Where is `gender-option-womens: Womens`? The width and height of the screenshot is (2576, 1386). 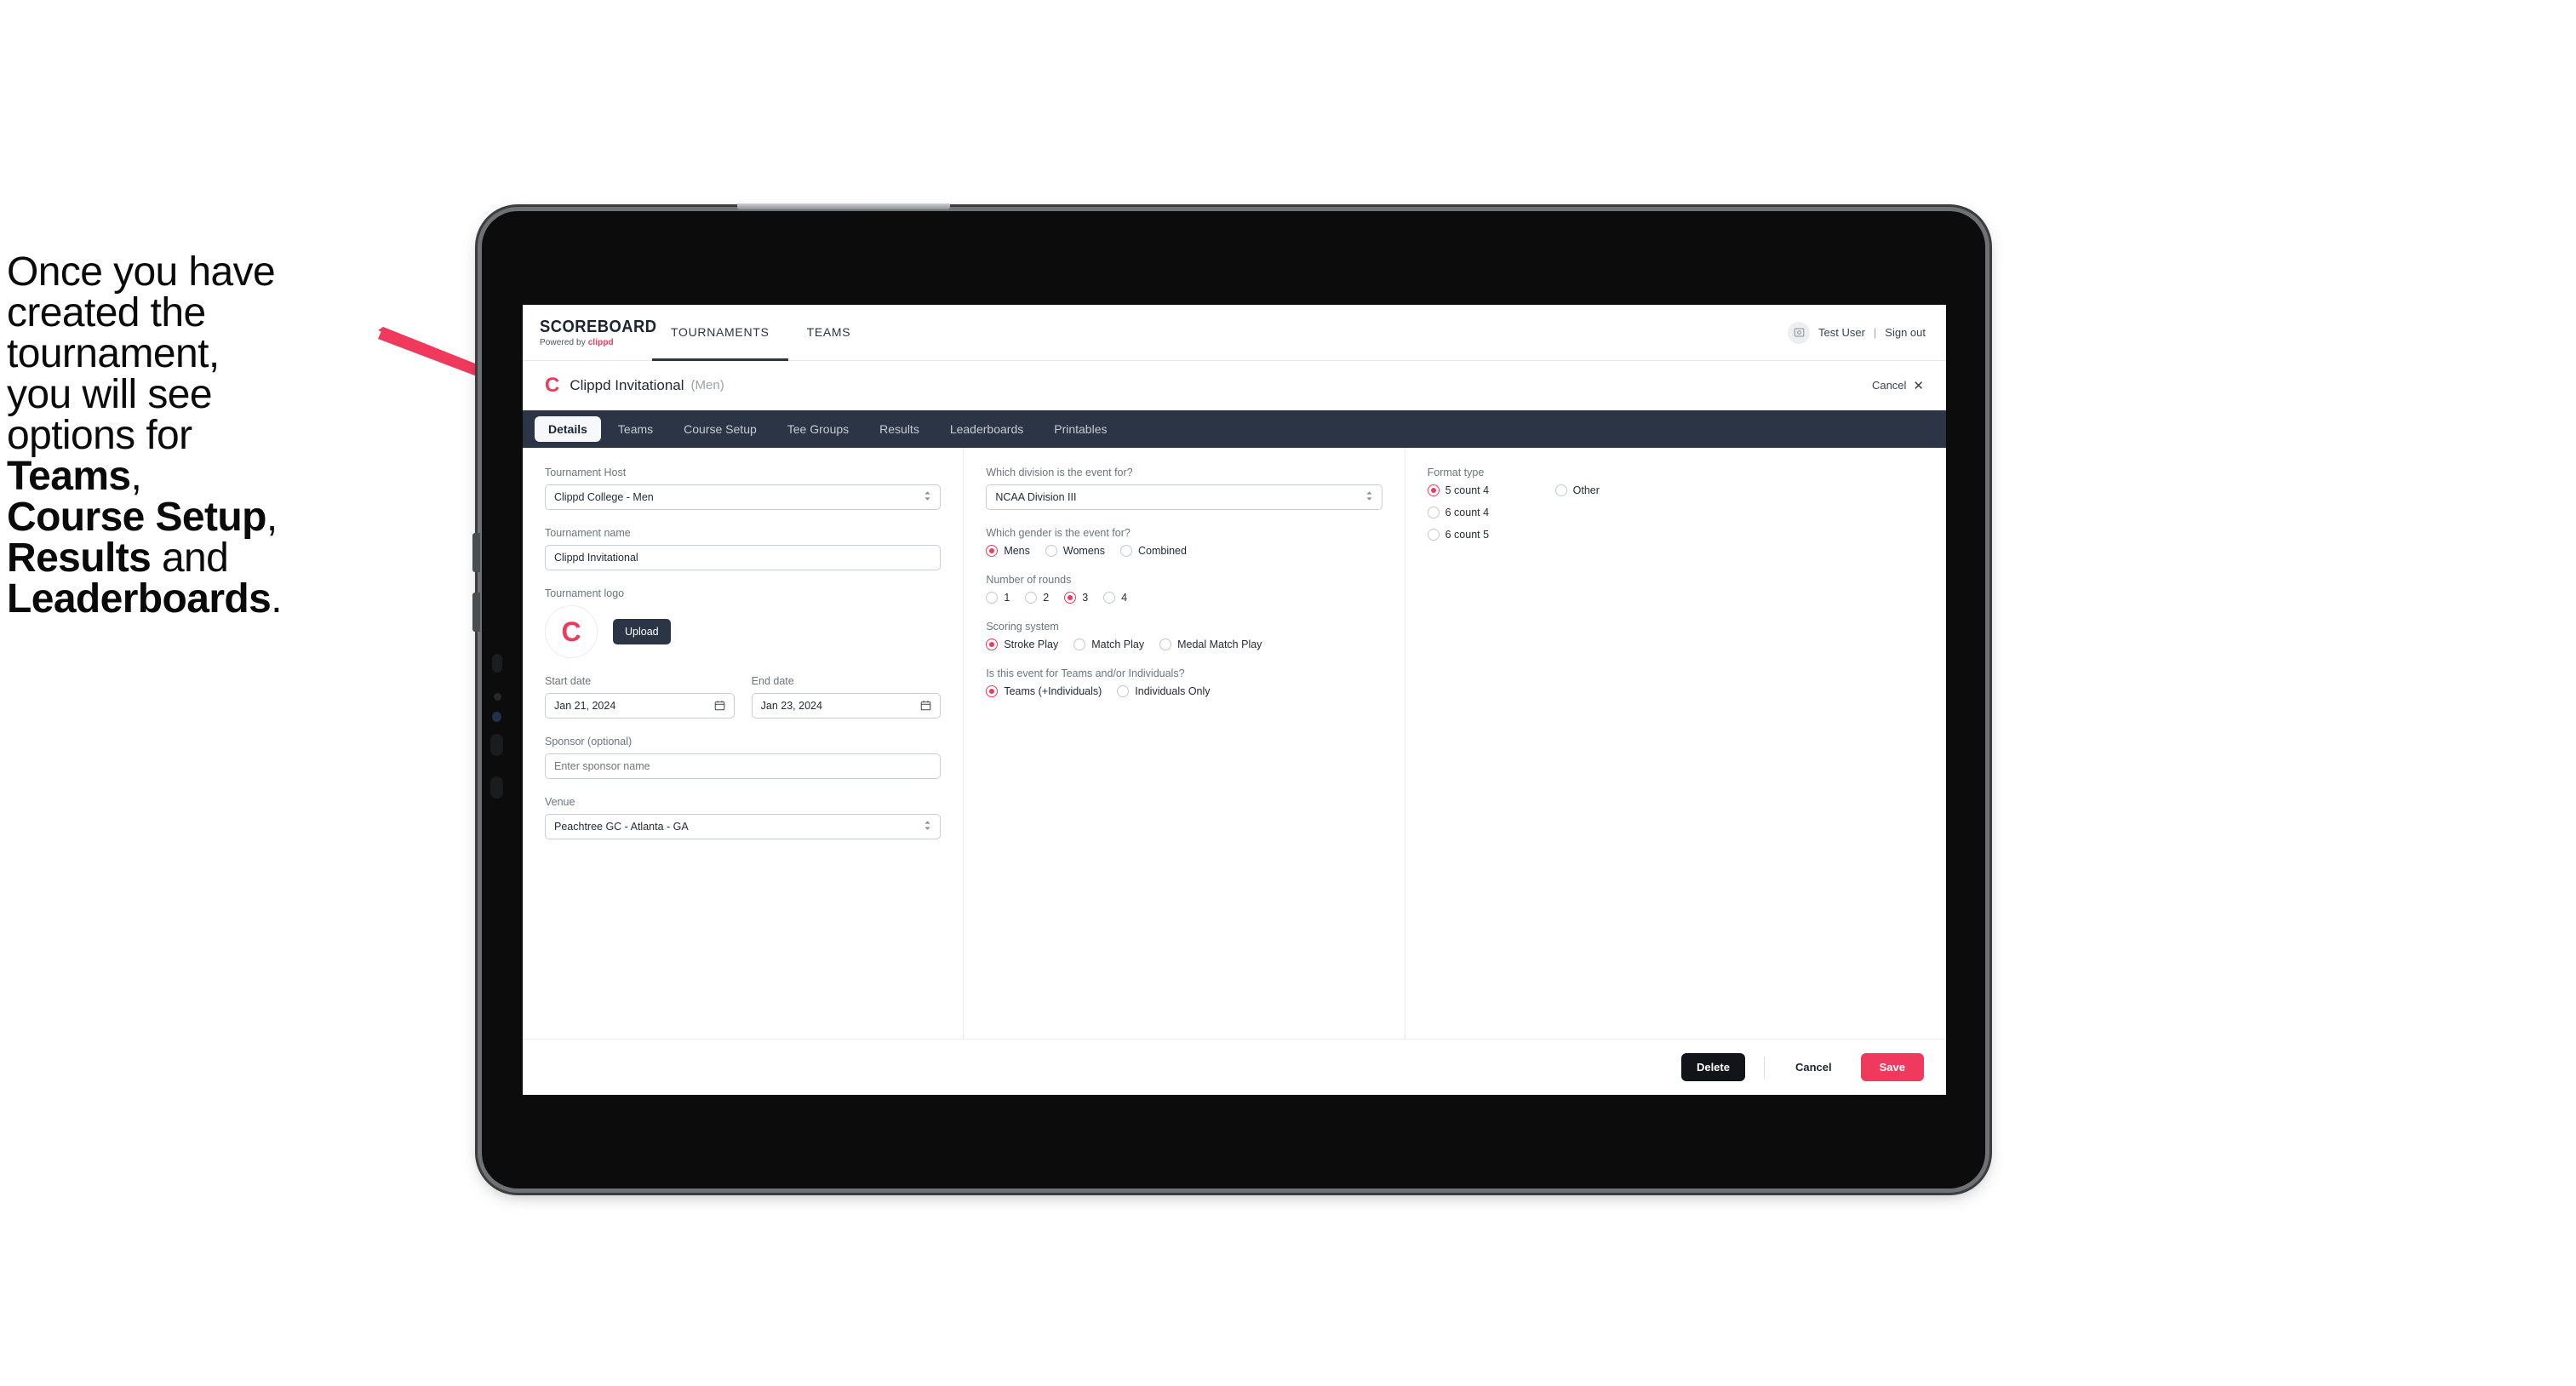
gender-option-womens: Womens is located at coordinates (1075, 551).